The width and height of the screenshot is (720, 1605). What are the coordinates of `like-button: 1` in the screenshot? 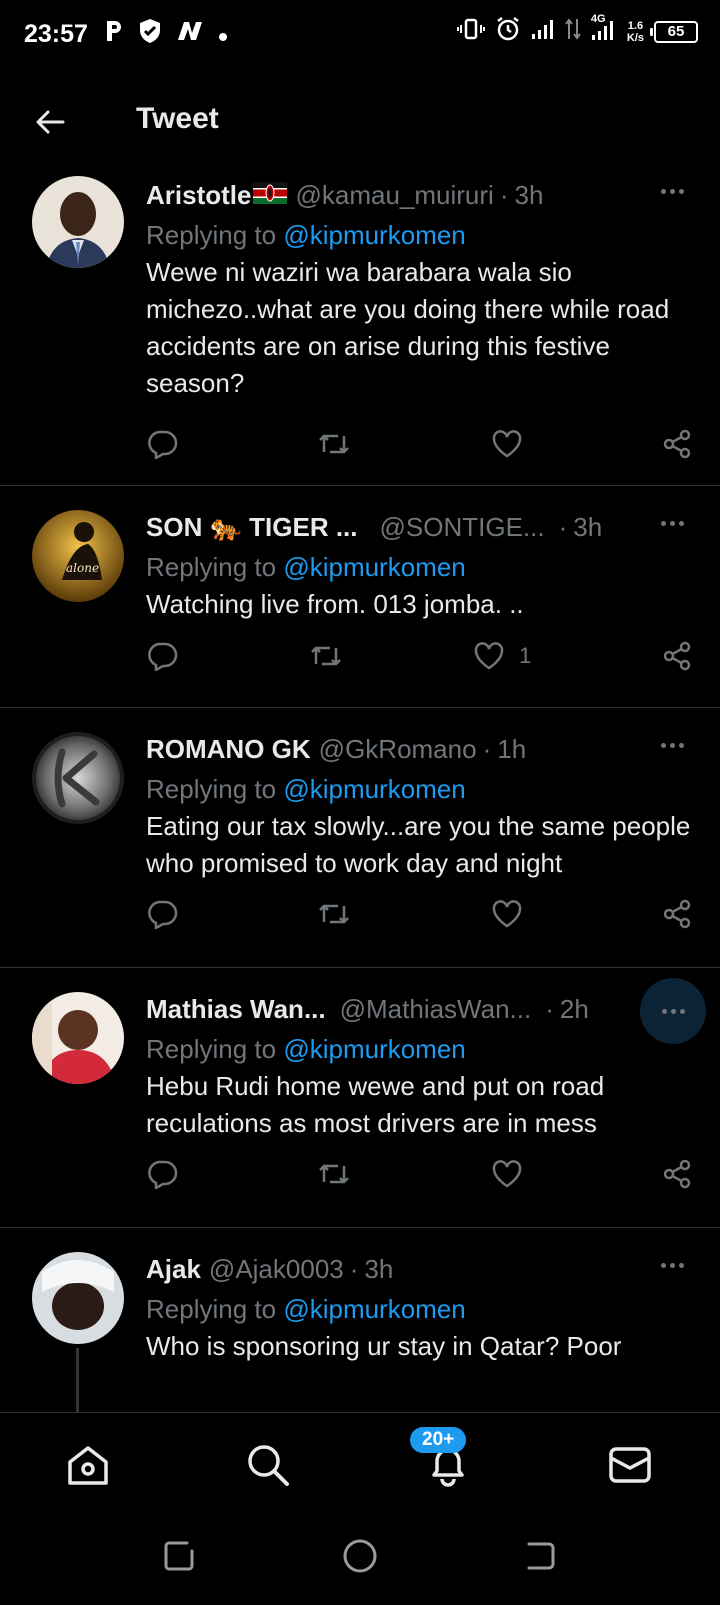 It's located at (502, 656).